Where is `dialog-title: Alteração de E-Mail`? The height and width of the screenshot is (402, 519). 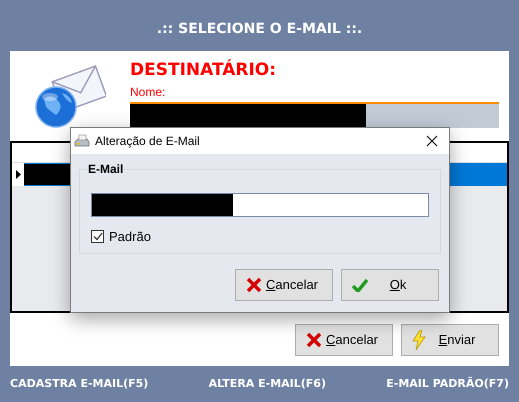 dialog-title: Alteração de E-Mail is located at coordinates (148, 141).